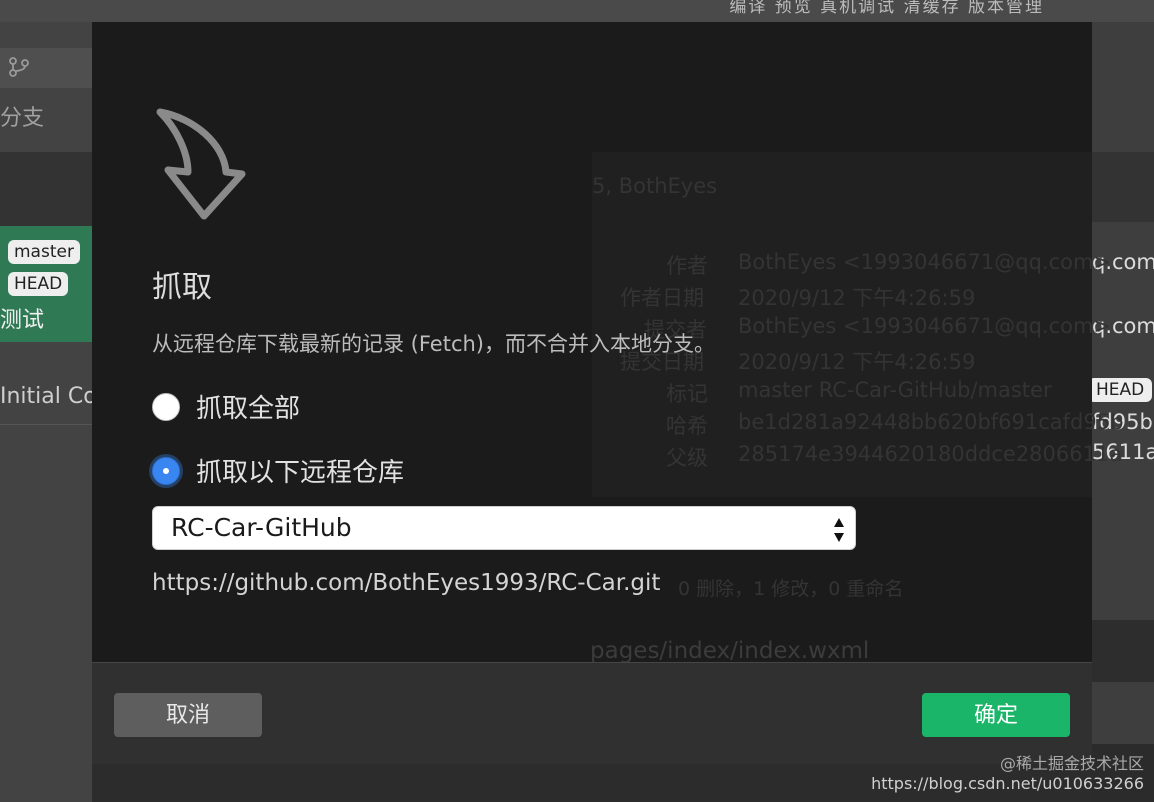  What do you see at coordinates (577, 11) in the screenshot?
I see `menu-bar: 编译 预览 真机调试 清缓存 版本管理` at bounding box center [577, 11].